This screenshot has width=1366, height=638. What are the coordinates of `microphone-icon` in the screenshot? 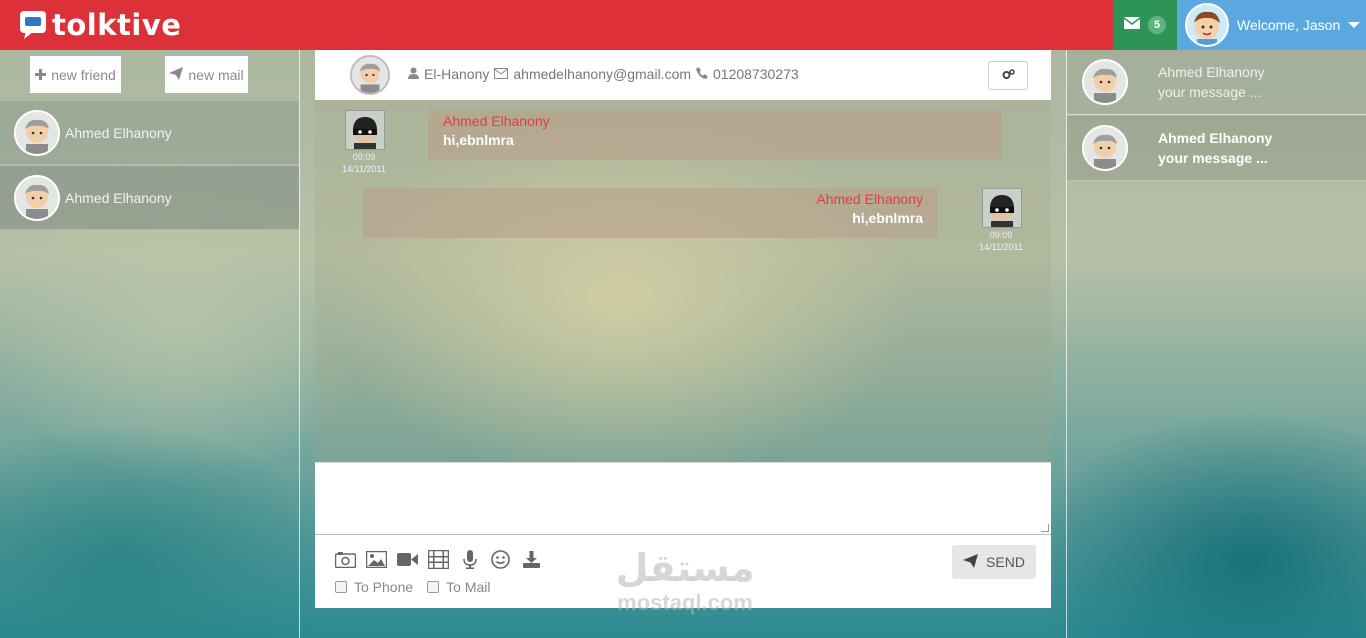 It's located at (469, 559).